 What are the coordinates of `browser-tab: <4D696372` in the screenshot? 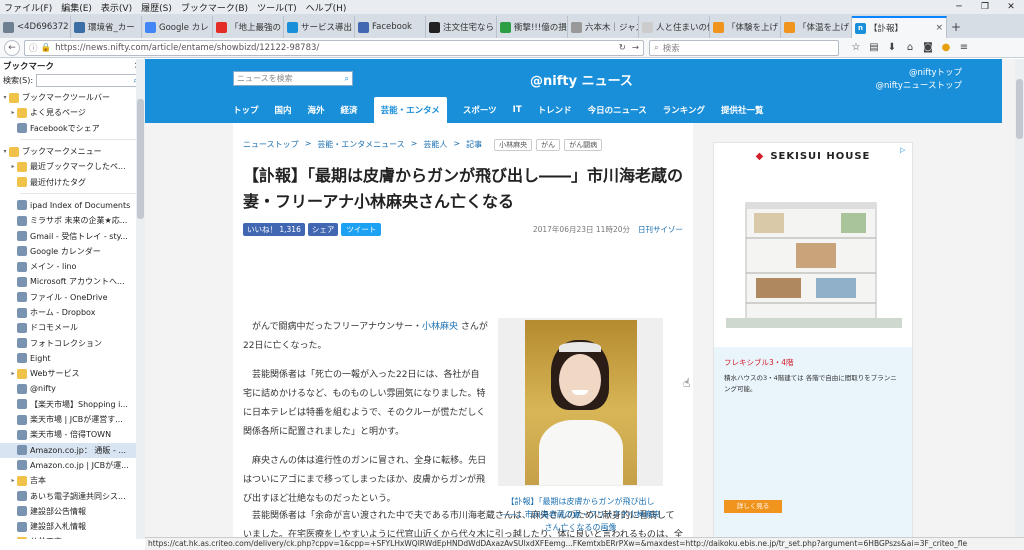 It's located at (35, 27).